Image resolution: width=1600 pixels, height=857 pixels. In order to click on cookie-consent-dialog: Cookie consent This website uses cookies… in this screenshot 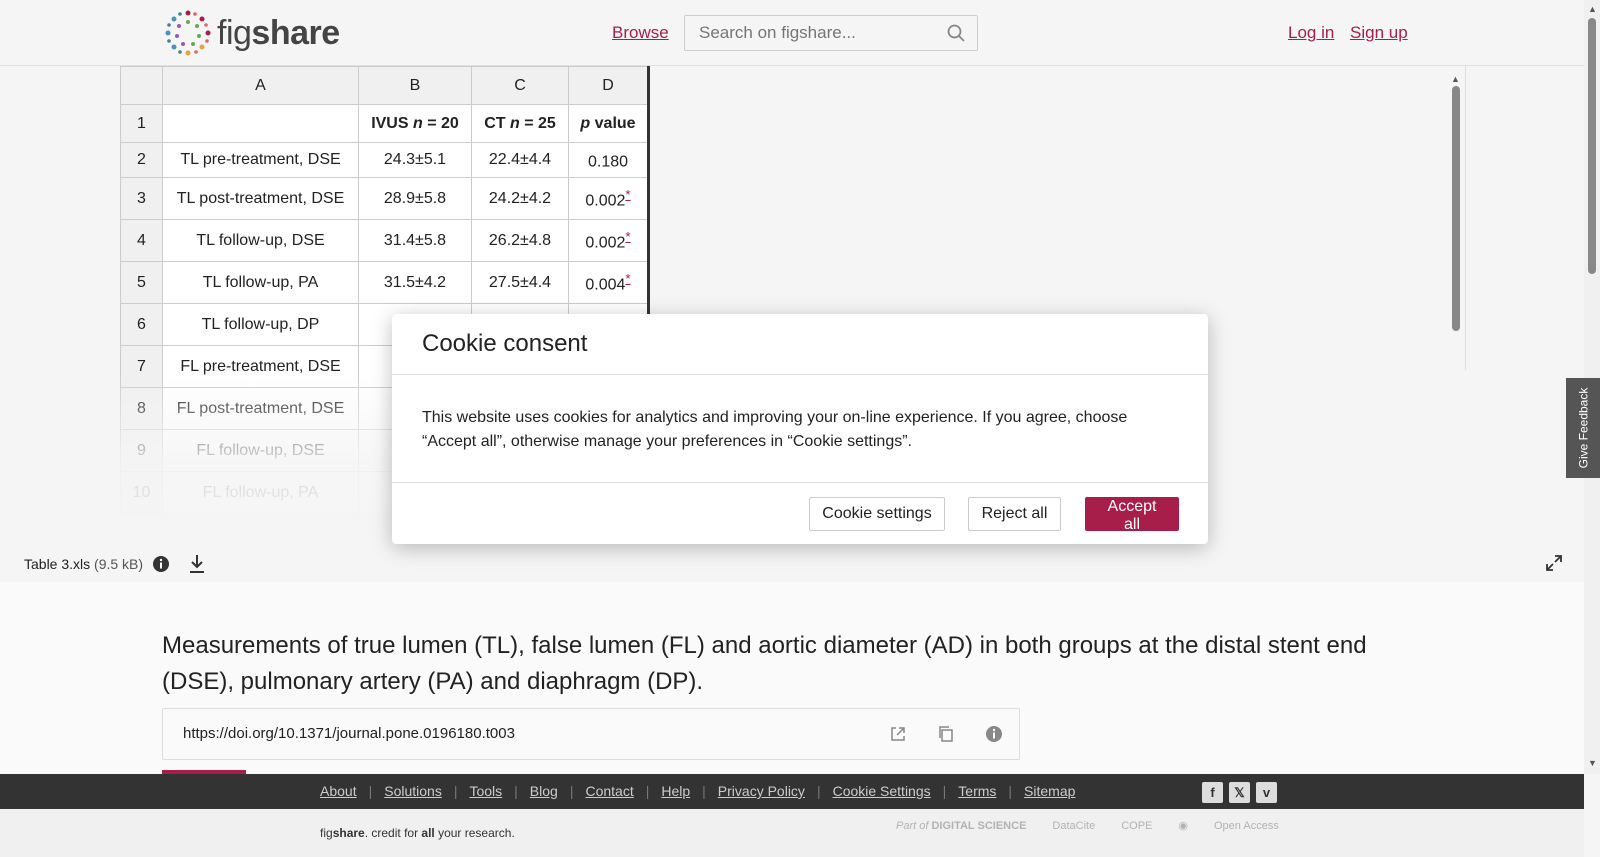, I will do `click(800, 429)`.